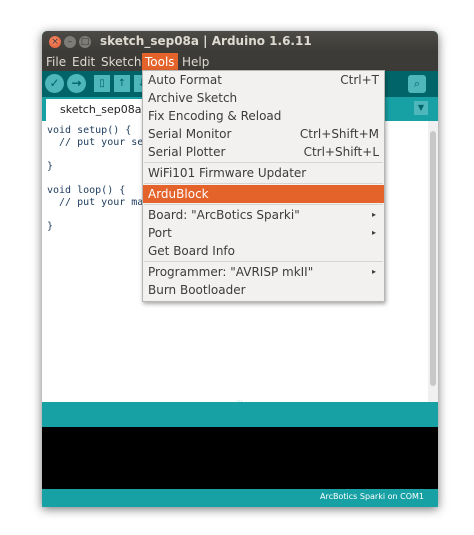 The image size is (474, 535). I want to click on menu-item-board: Board: "ArcBotics Sparki" ▸, so click(263, 215).